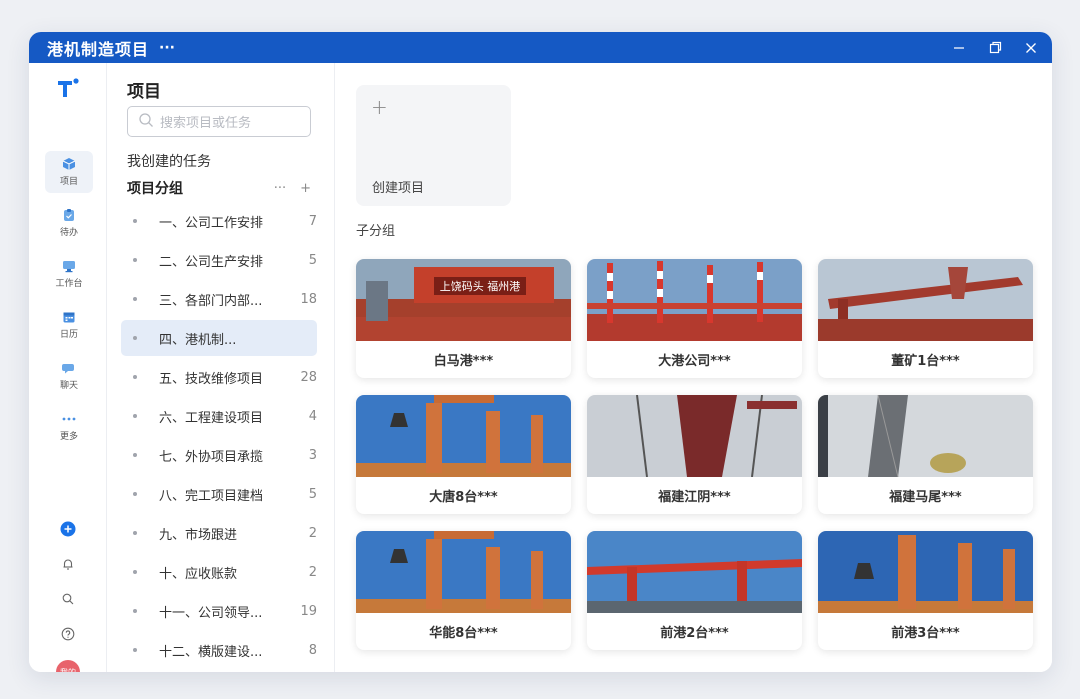 This screenshot has width=1080, height=699. I want to click on search-input: 搜索项目或任务, so click(219, 121).